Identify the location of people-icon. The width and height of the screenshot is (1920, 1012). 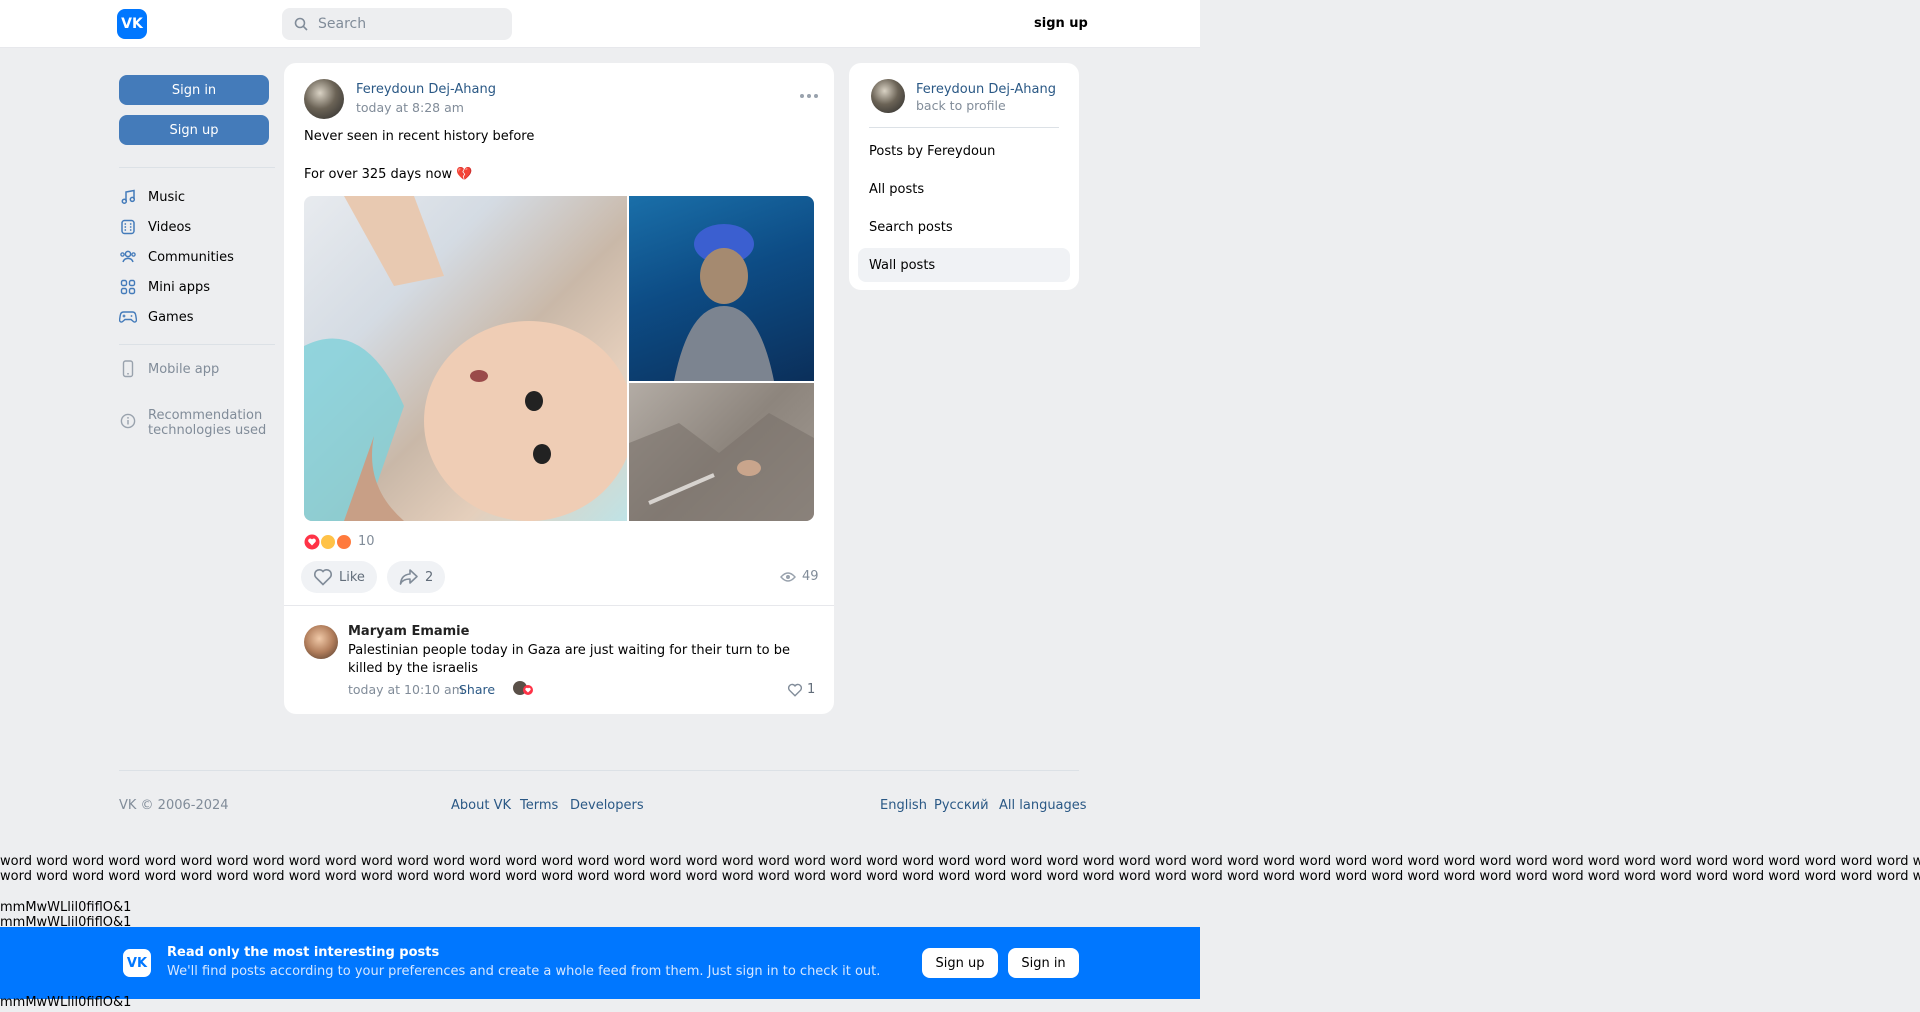
(128, 257).